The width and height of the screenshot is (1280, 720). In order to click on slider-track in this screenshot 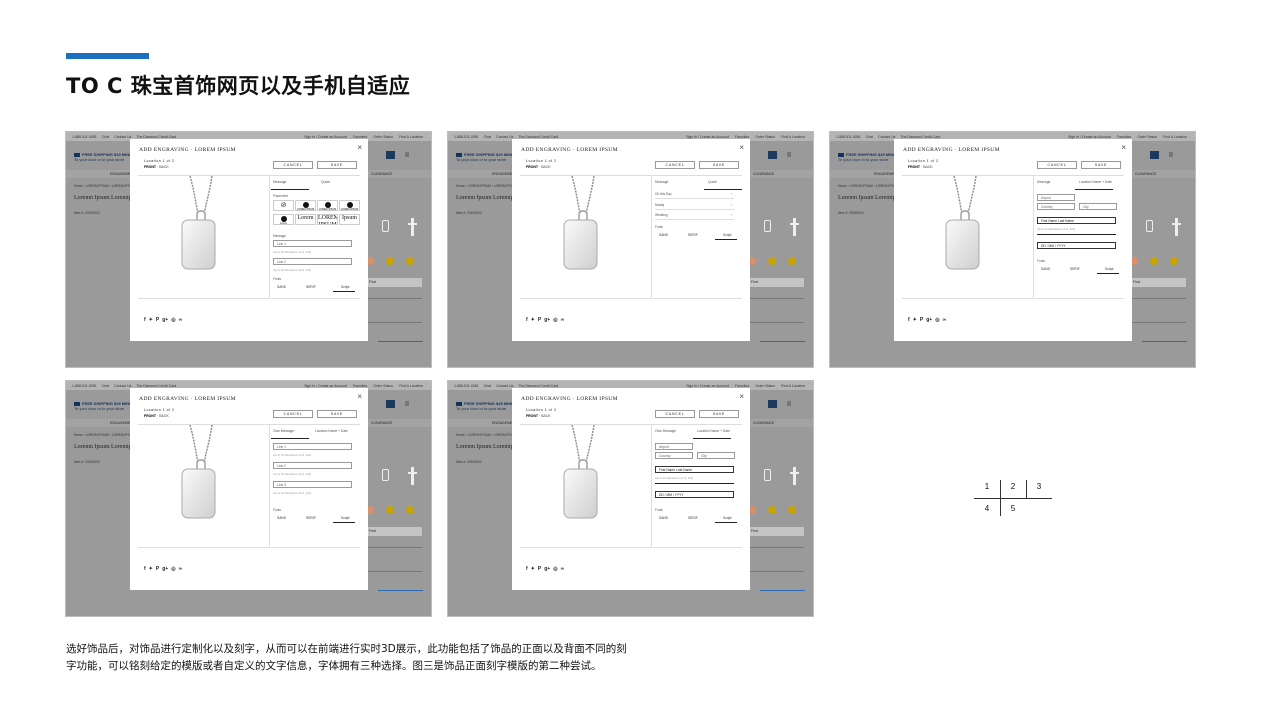, I will do `click(1076, 234)`.